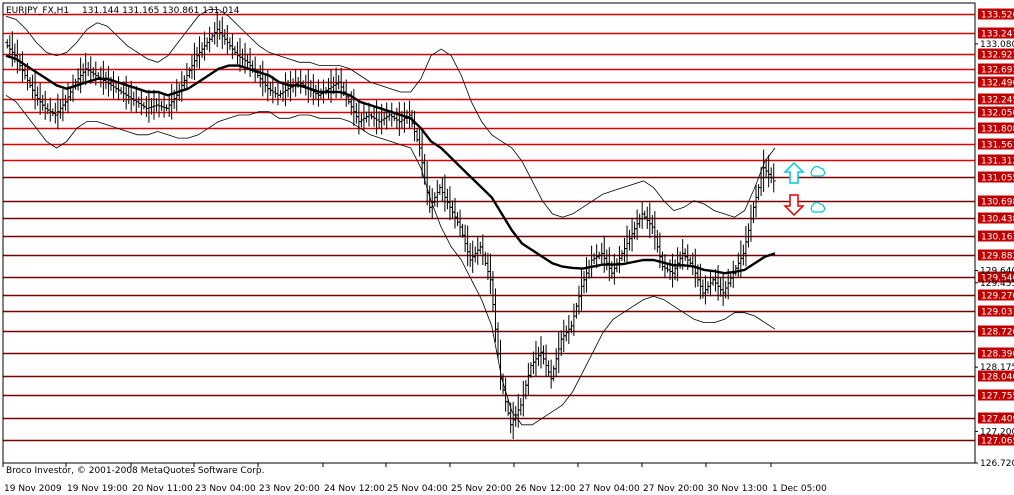  Describe the element at coordinates (997, 16) in the screenshot. I see `level-label: 133.526` at that location.